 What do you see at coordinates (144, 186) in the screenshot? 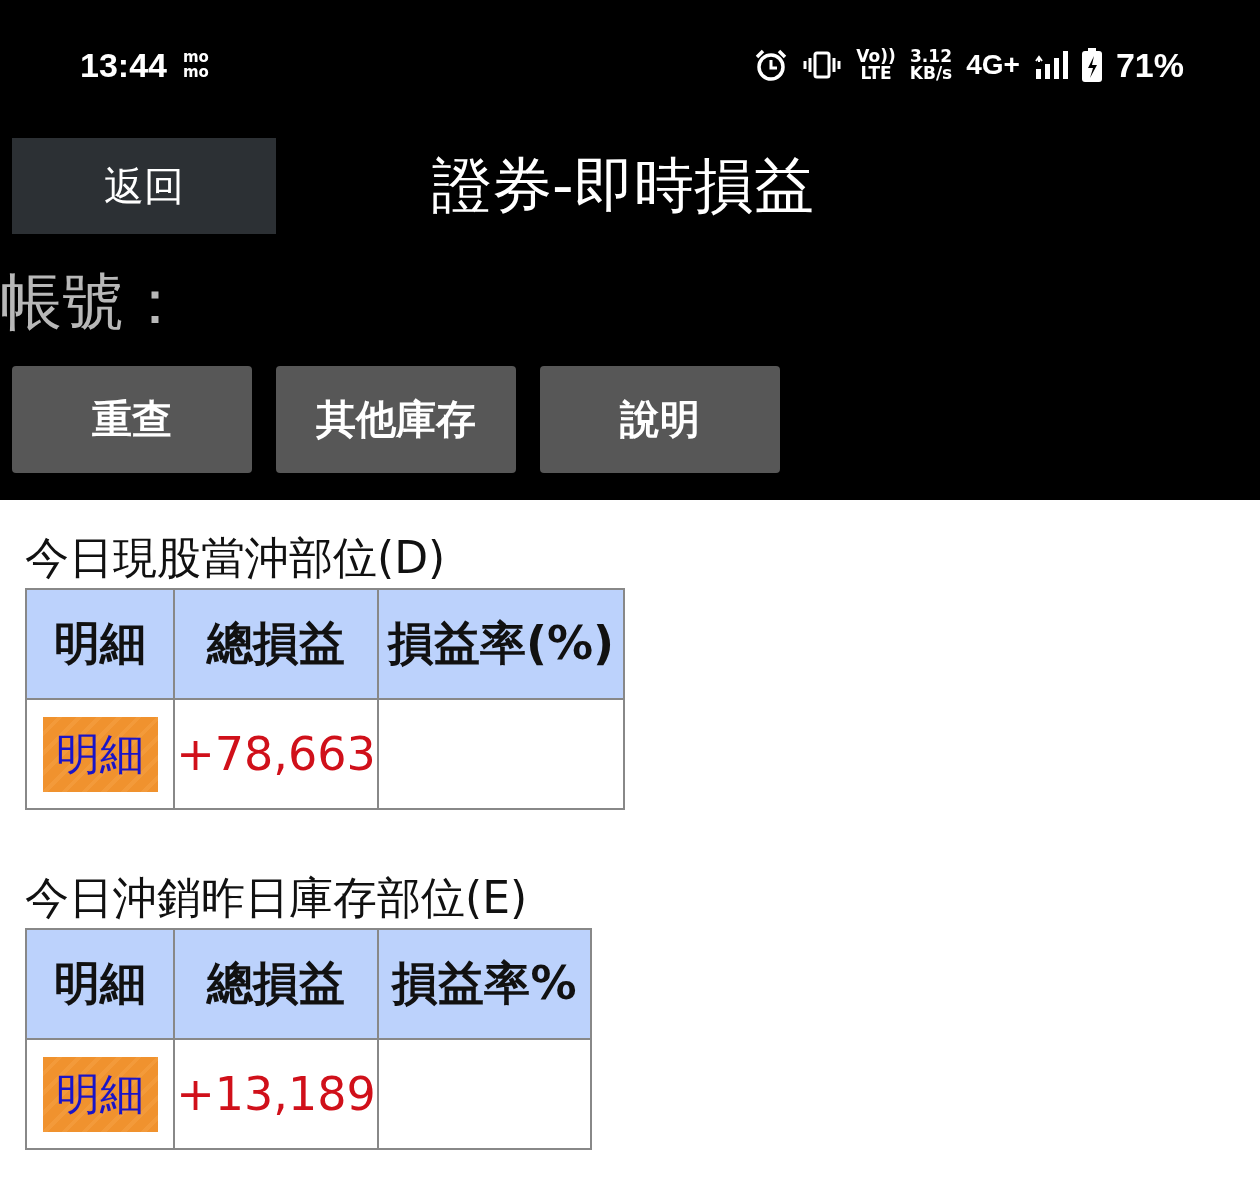
I see `back-button: 返回` at bounding box center [144, 186].